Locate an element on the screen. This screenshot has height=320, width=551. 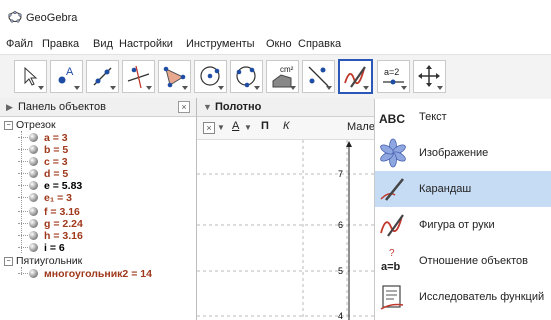
object-value: b = 5 is located at coordinates (56, 150).